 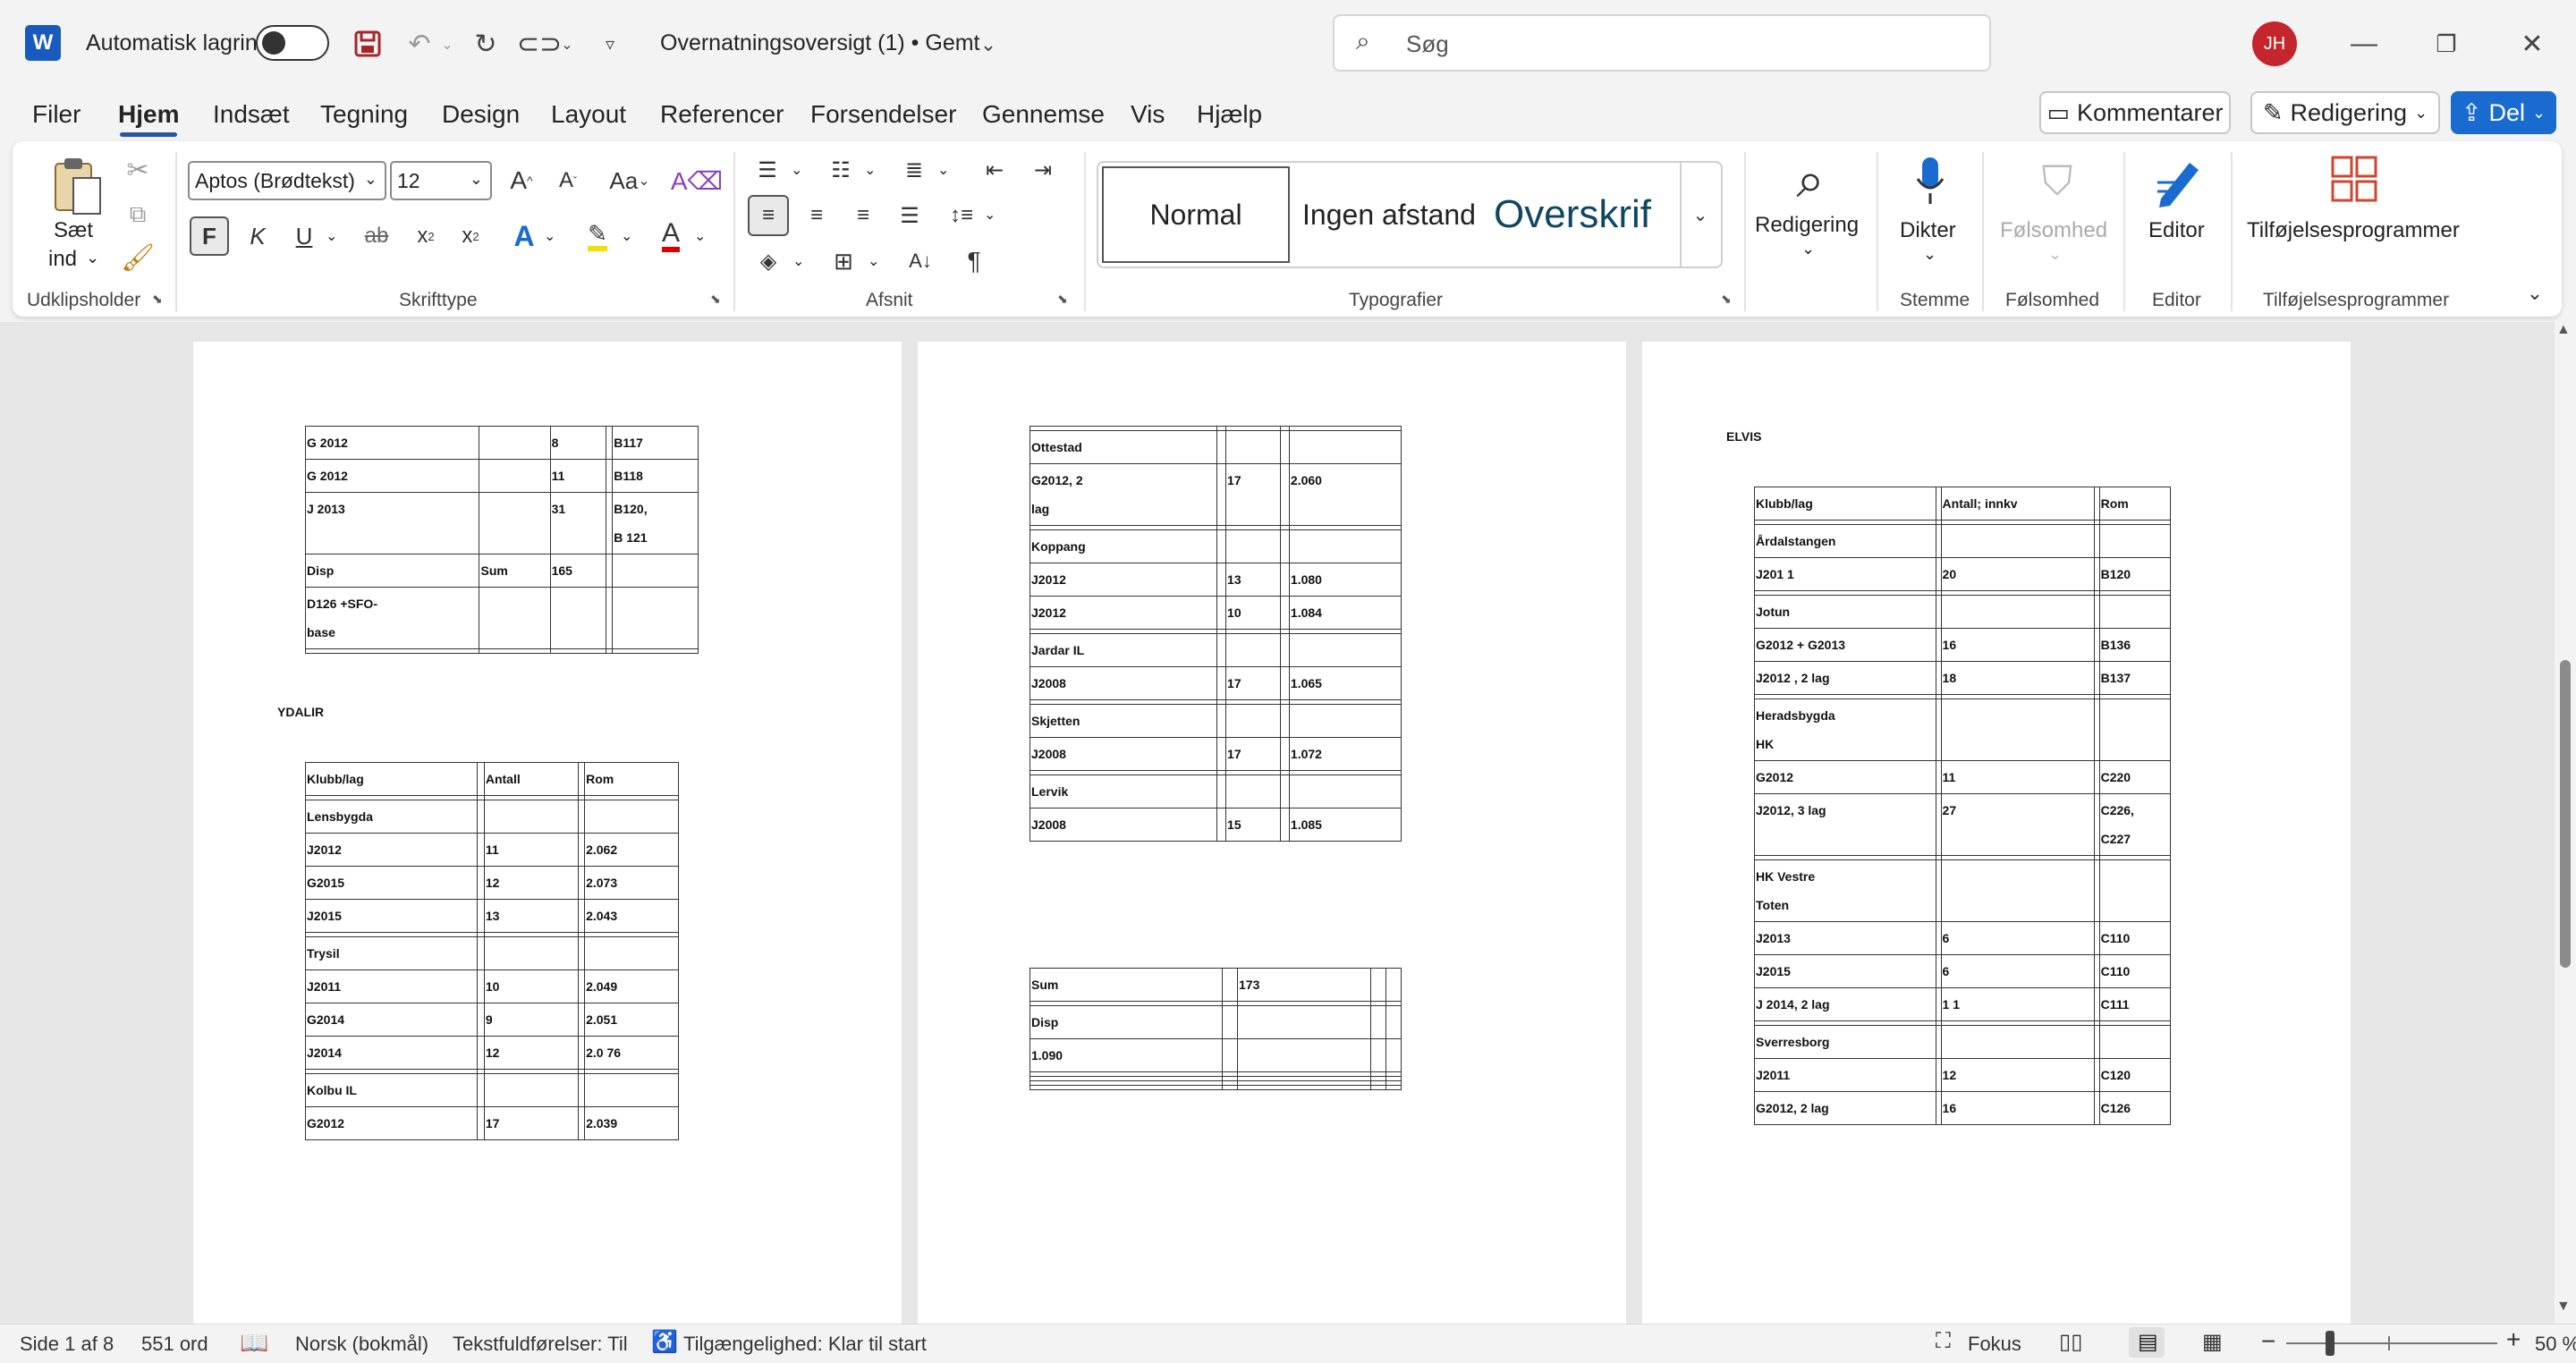 What do you see at coordinates (539, 44) in the screenshot?
I see `loop-share-icon: ⊂⊃` at bounding box center [539, 44].